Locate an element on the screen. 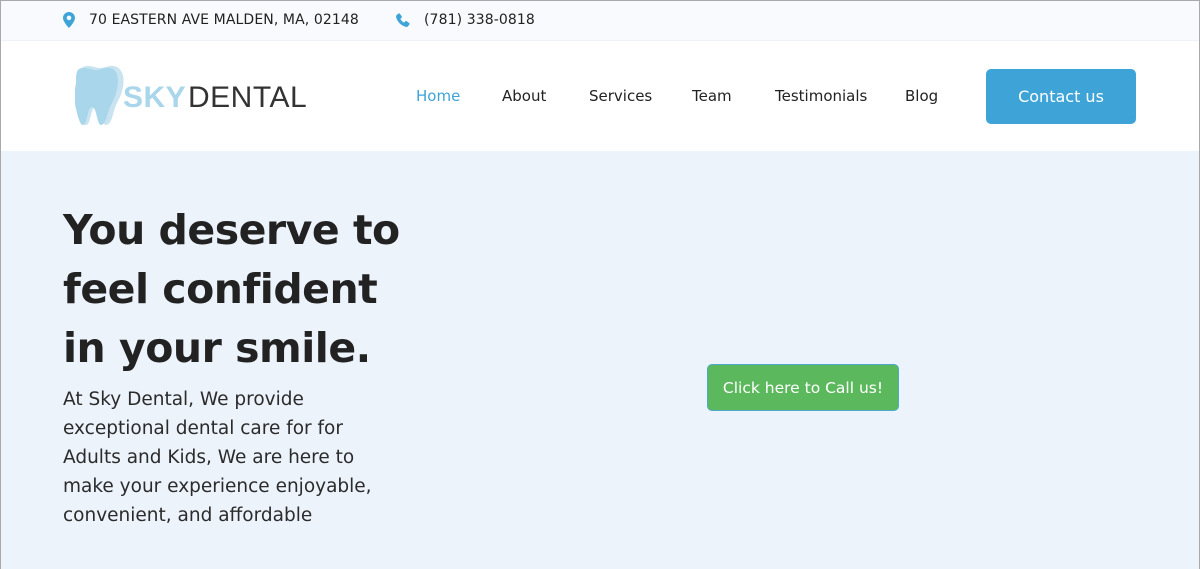  map-pin-icon is located at coordinates (76, 20).